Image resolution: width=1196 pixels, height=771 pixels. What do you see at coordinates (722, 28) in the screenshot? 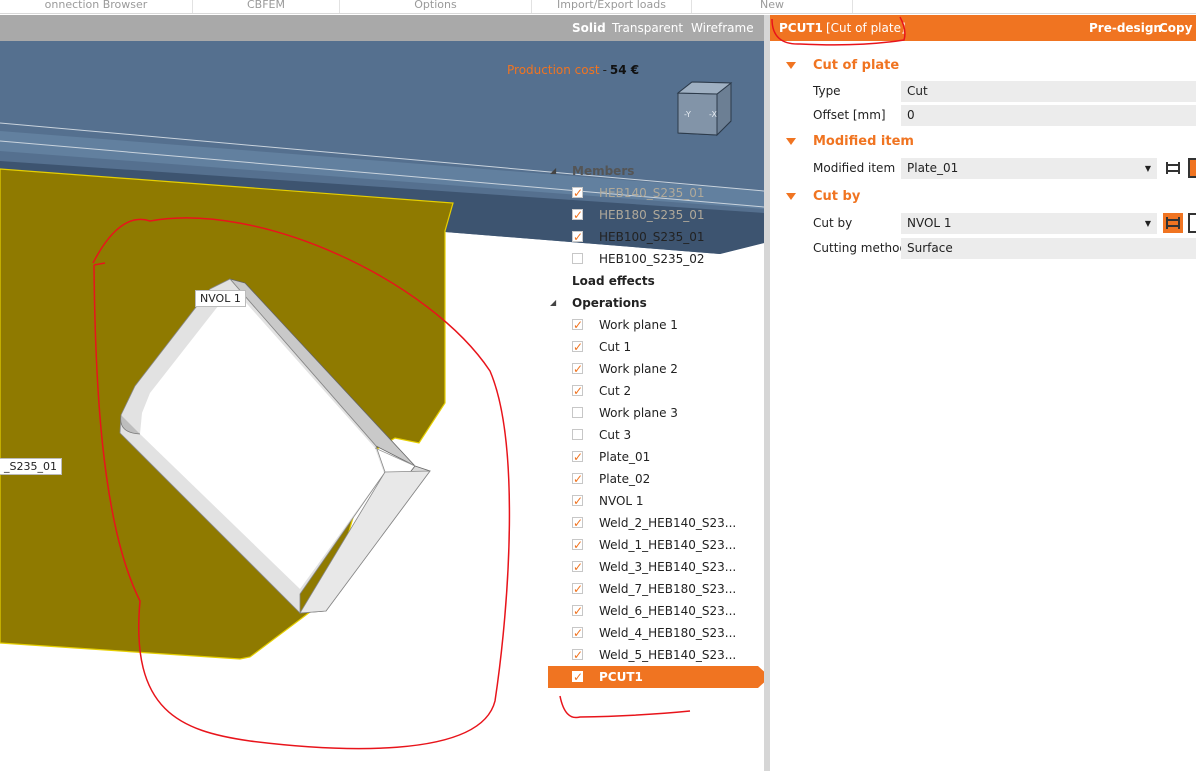
I see `wireframe-mode-button: Wireframe` at bounding box center [722, 28].